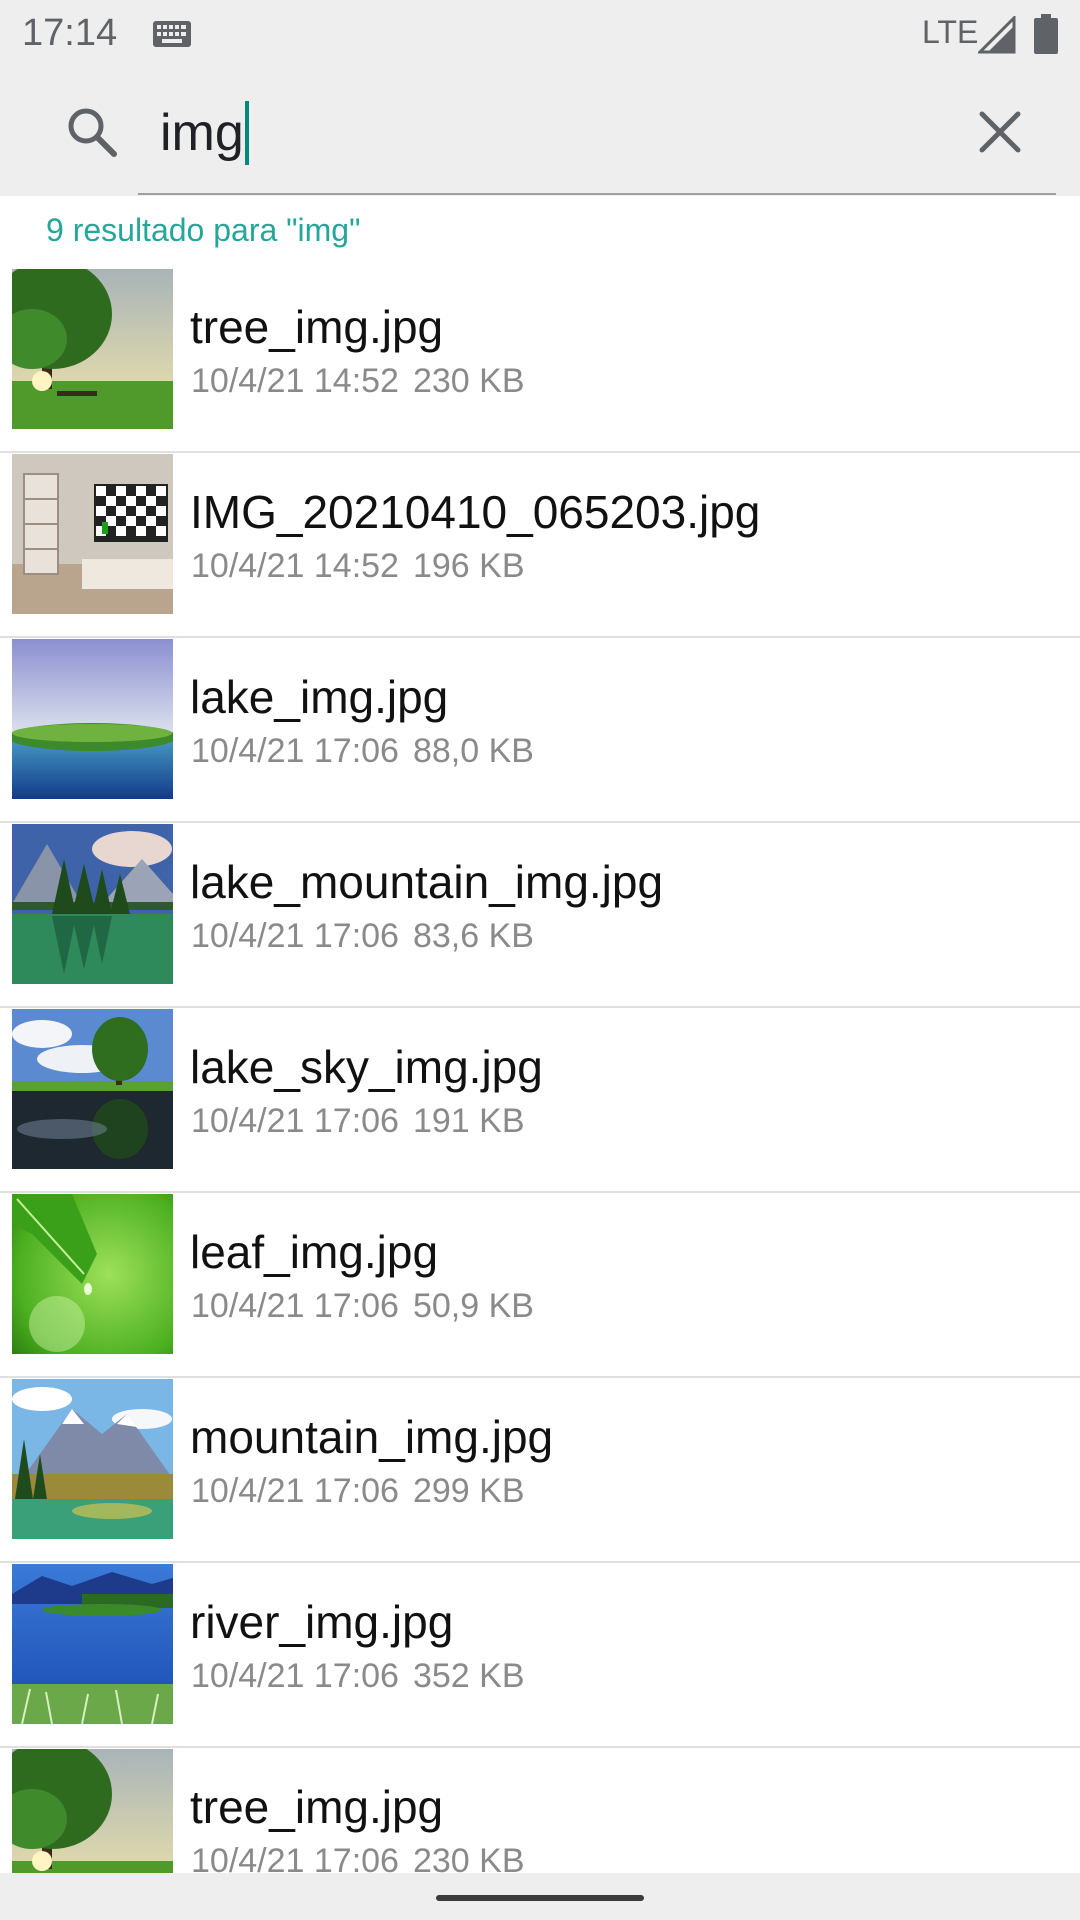 The height and width of the screenshot is (1920, 1080). Describe the element at coordinates (246, 133) in the screenshot. I see `text-cursor` at that location.